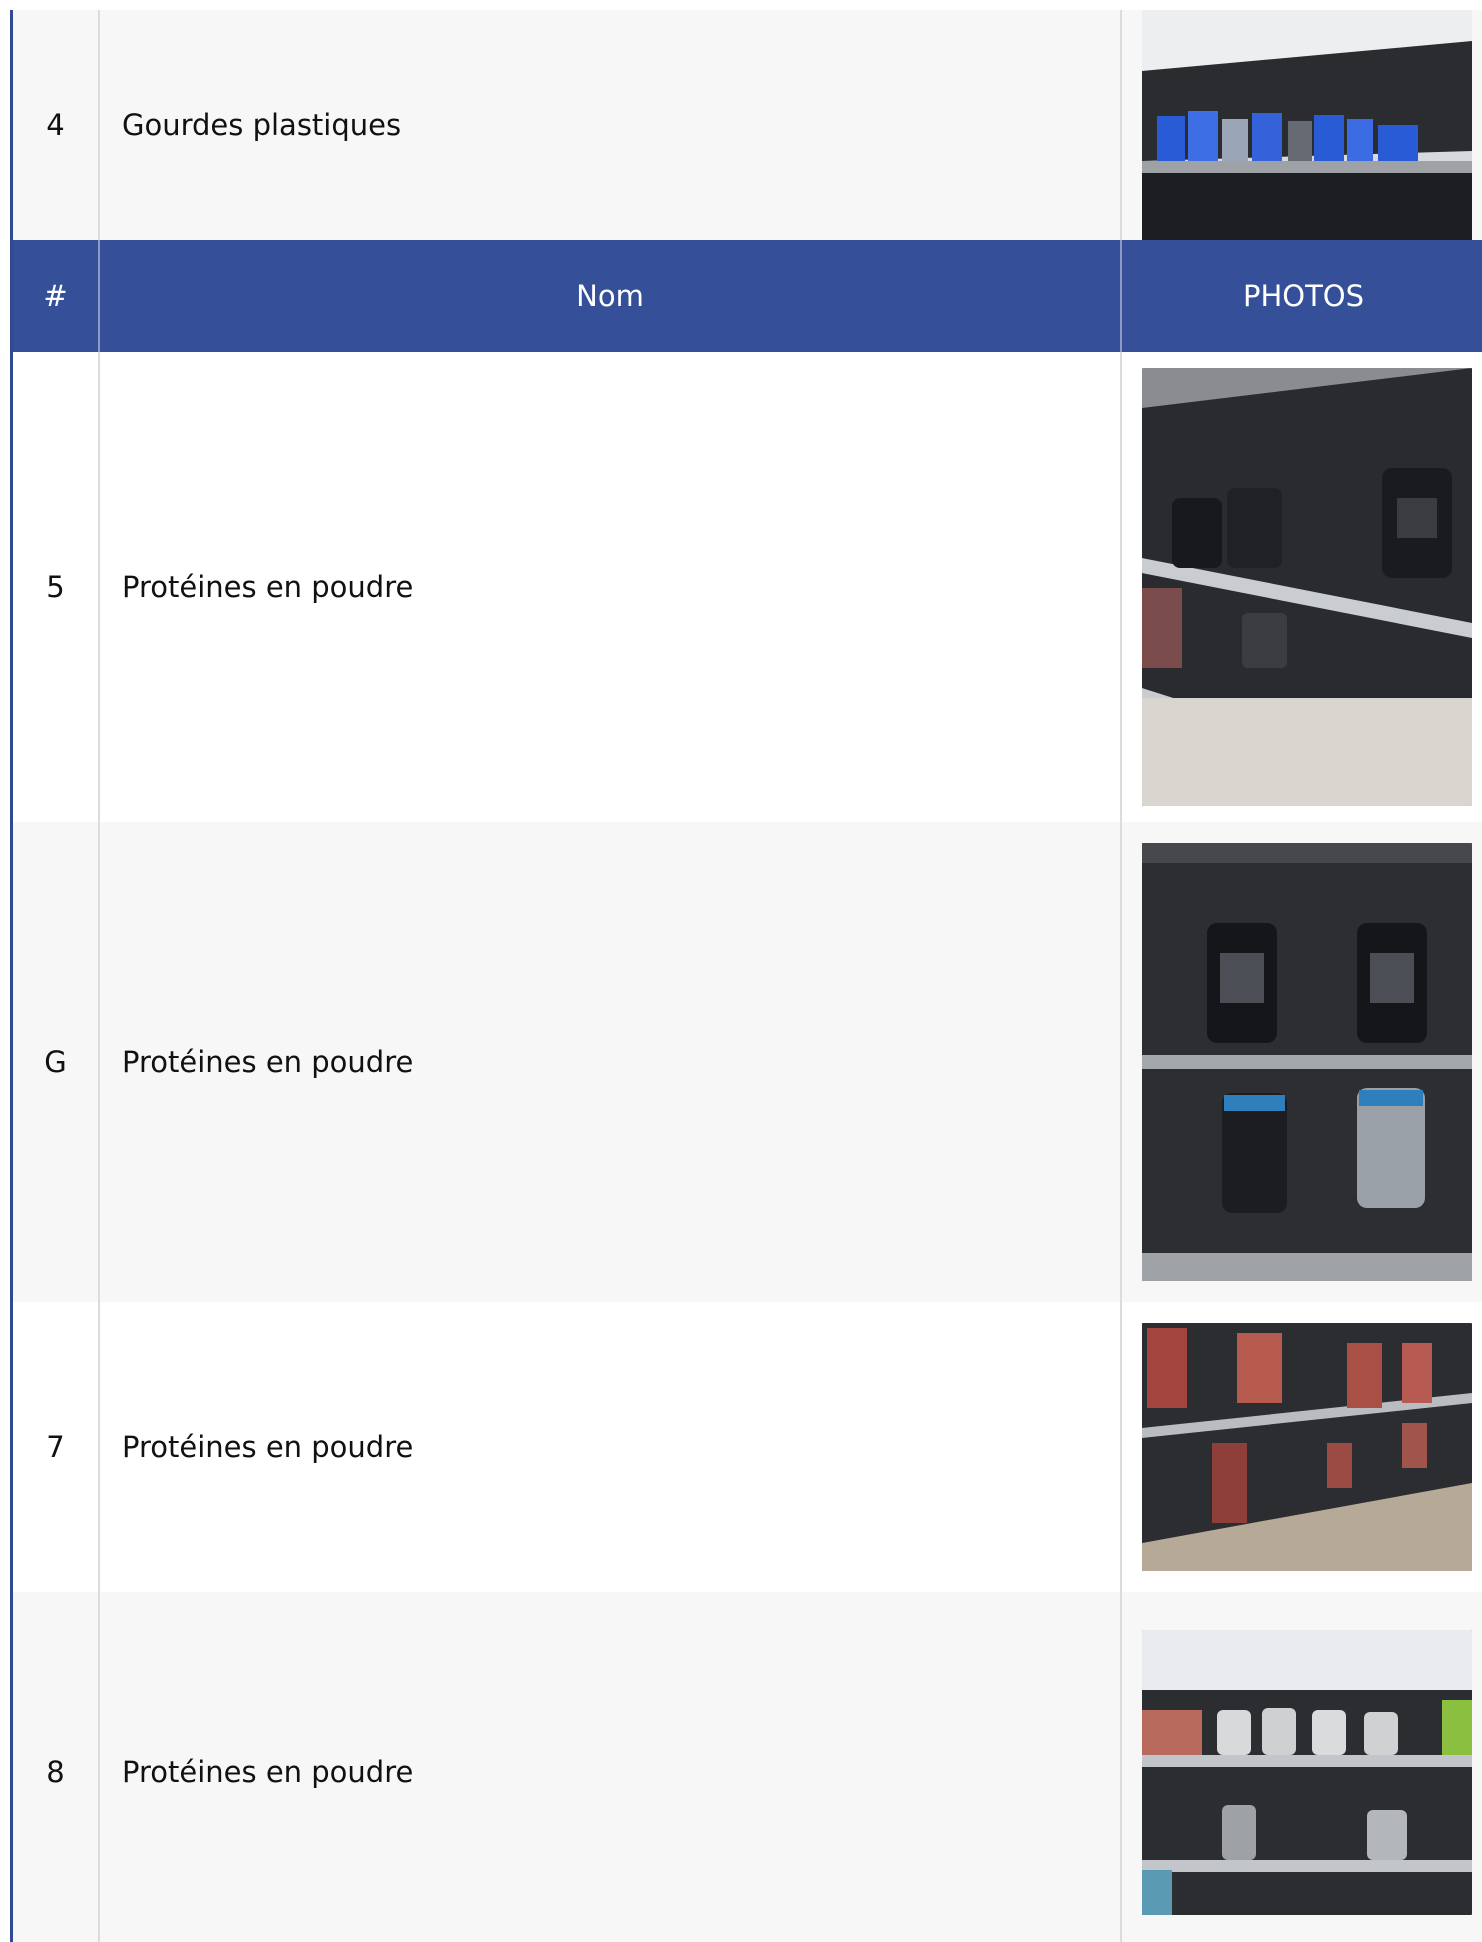 The image size is (1482, 1942). Describe the element at coordinates (56, 587) in the screenshot. I see `row-number: 5` at that location.